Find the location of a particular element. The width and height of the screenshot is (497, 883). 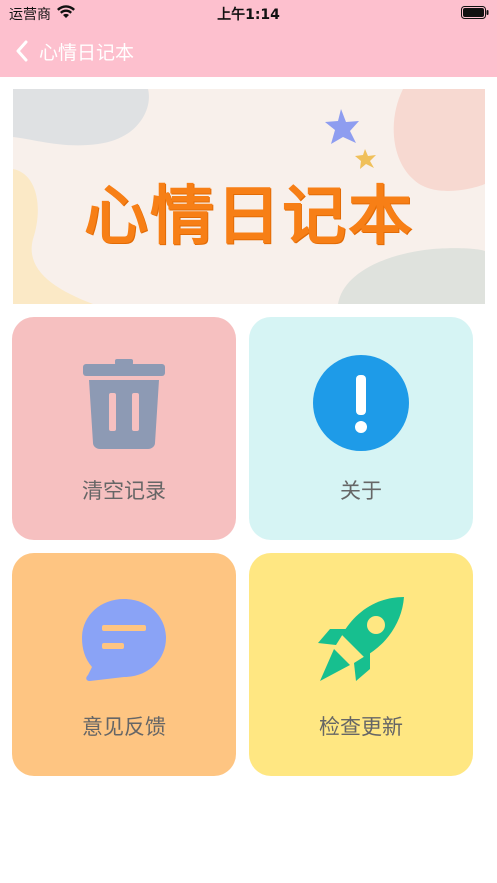

navigation-bar: 心情日记本 is located at coordinates (248, 51).